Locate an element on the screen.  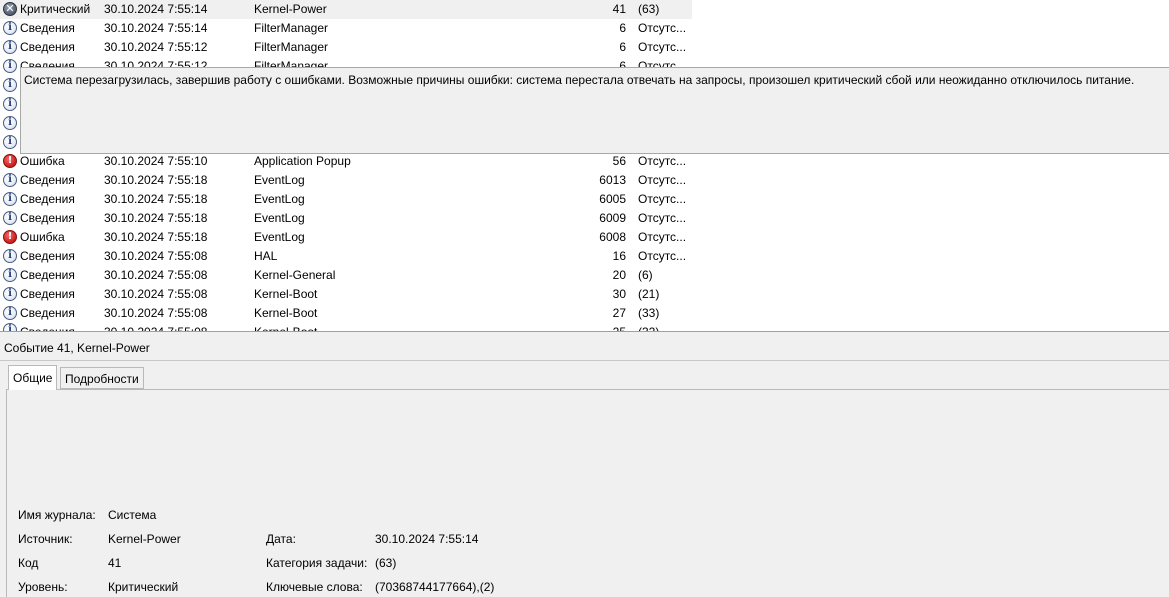
event-task-category: (6) is located at coordinates (645, 275).